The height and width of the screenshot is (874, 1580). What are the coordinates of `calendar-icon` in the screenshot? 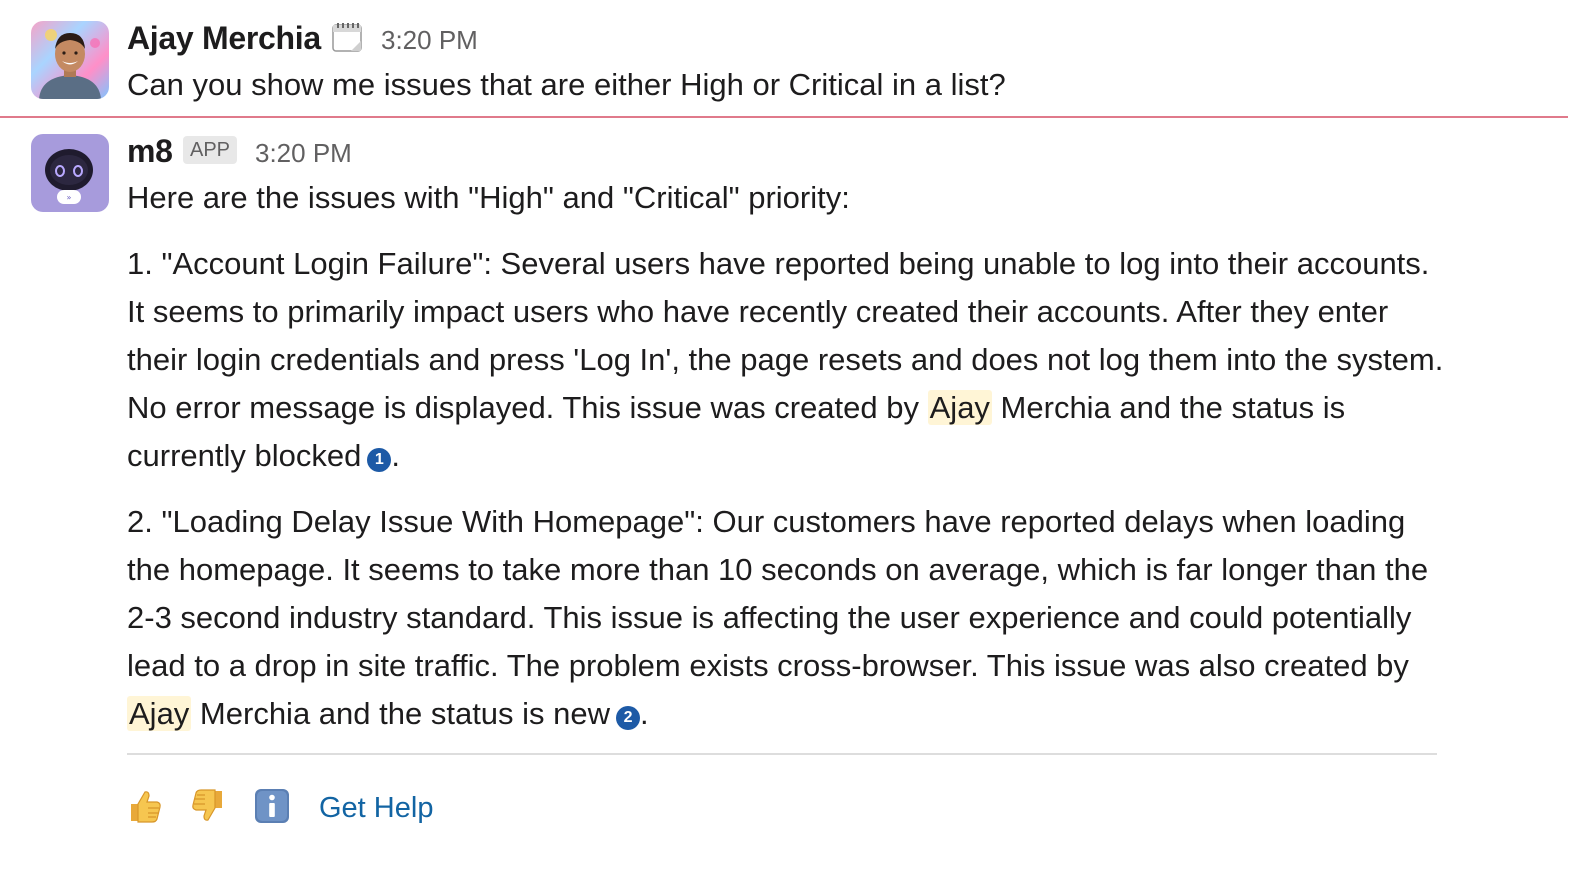 It's located at (347, 39).